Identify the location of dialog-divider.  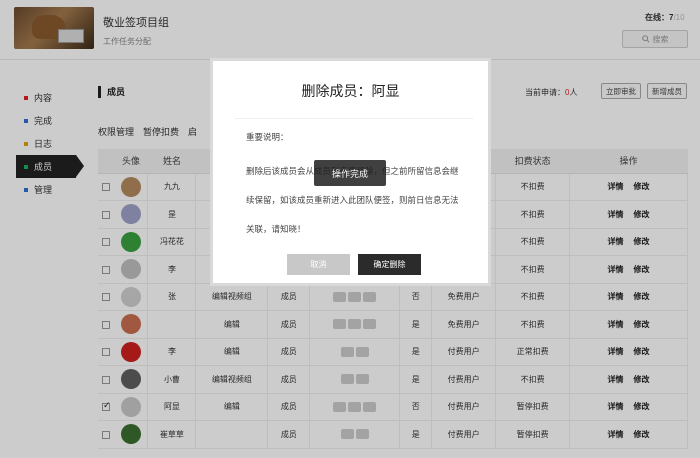
(354, 118).